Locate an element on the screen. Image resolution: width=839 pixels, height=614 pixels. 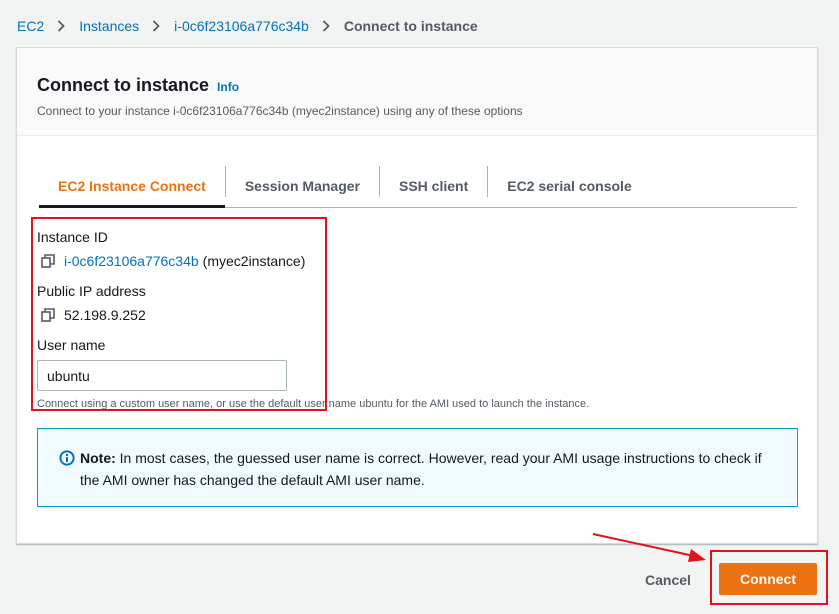
info-link: Info is located at coordinates (228, 87).